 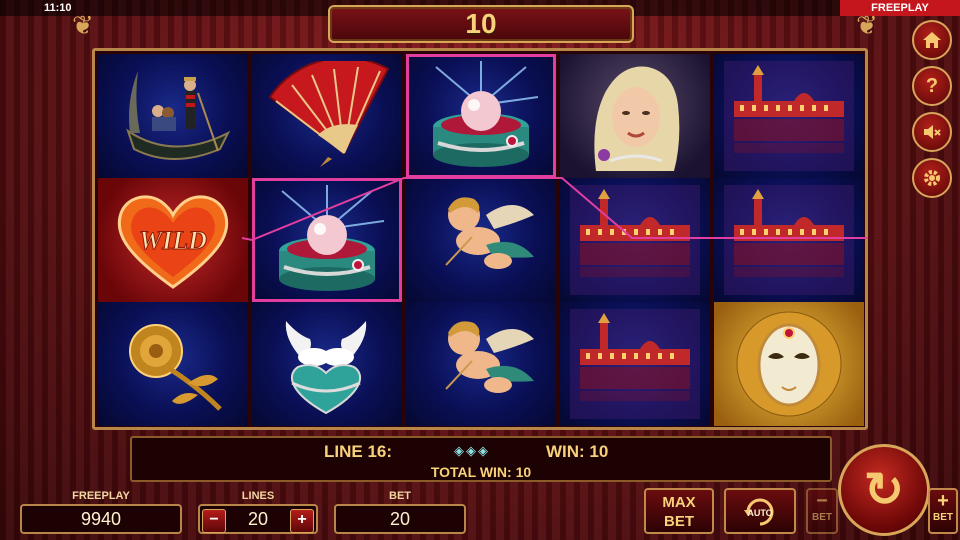 I want to click on win-display: 10, so click(x=481, y=24).